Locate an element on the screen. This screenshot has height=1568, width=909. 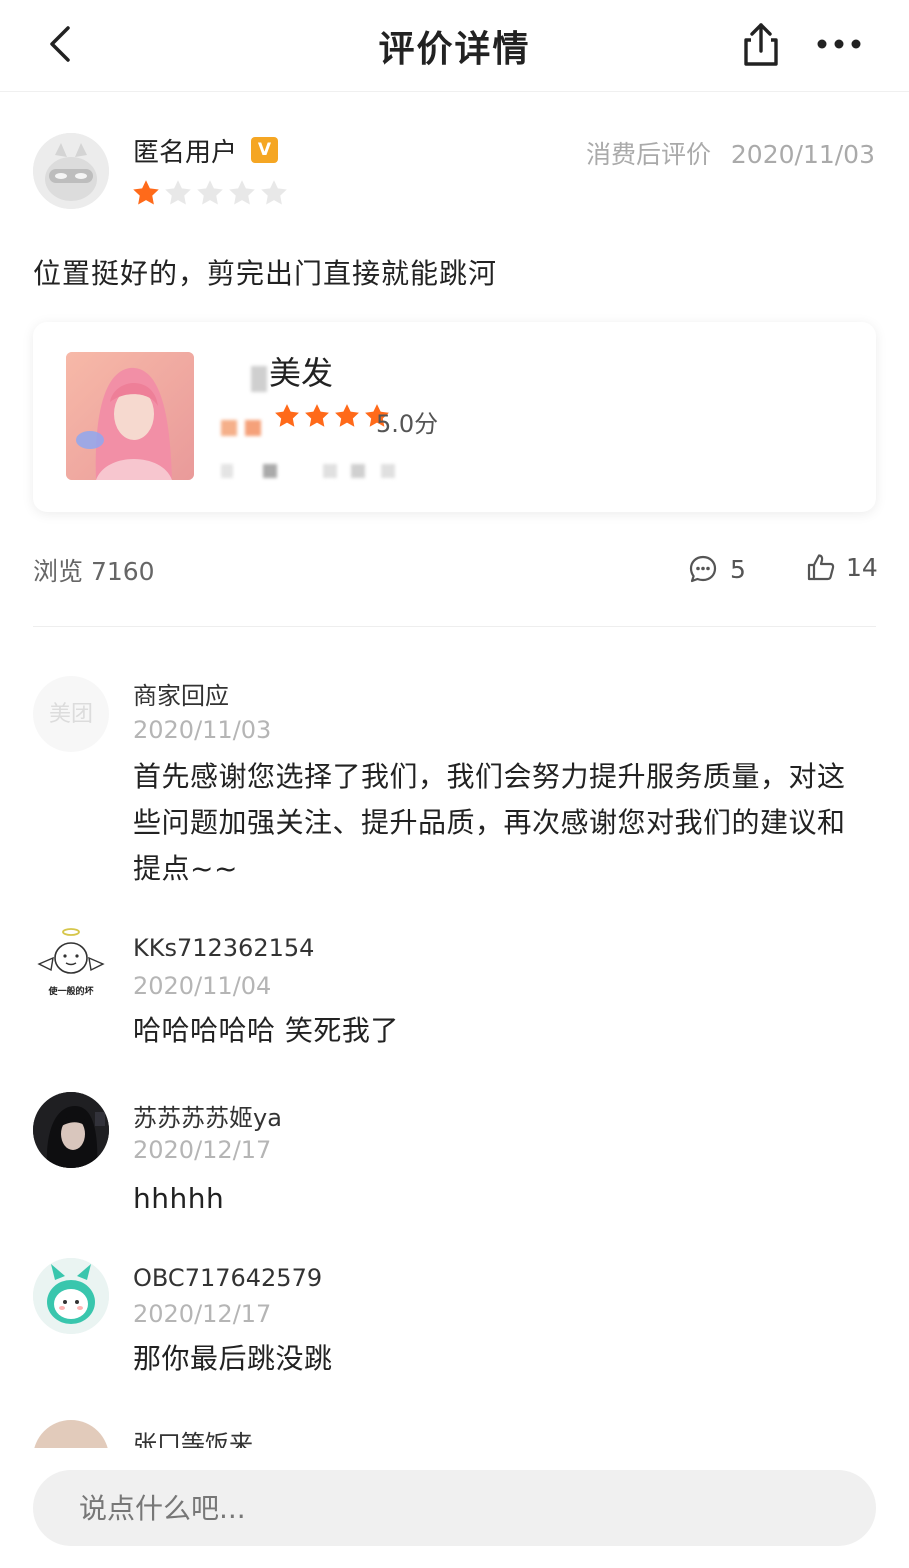
merchant-rating is located at coordinates (332, 416).